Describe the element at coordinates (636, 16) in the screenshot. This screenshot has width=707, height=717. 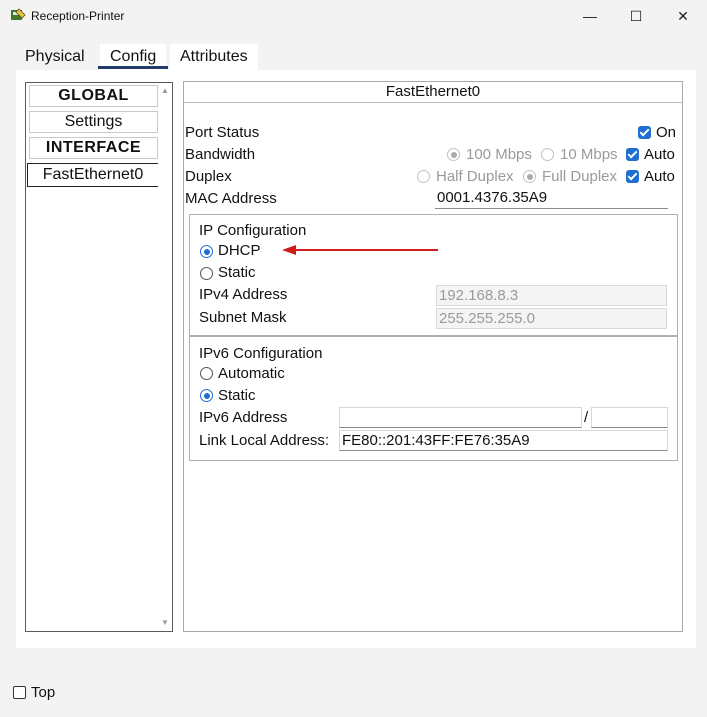
I see `maximize-button: ☐` at that location.